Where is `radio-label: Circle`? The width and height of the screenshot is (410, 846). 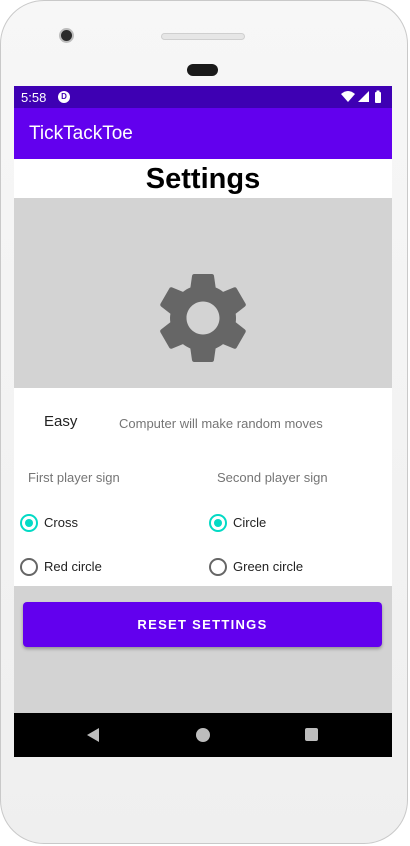 radio-label: Circle is located at coordinates (250, 522).